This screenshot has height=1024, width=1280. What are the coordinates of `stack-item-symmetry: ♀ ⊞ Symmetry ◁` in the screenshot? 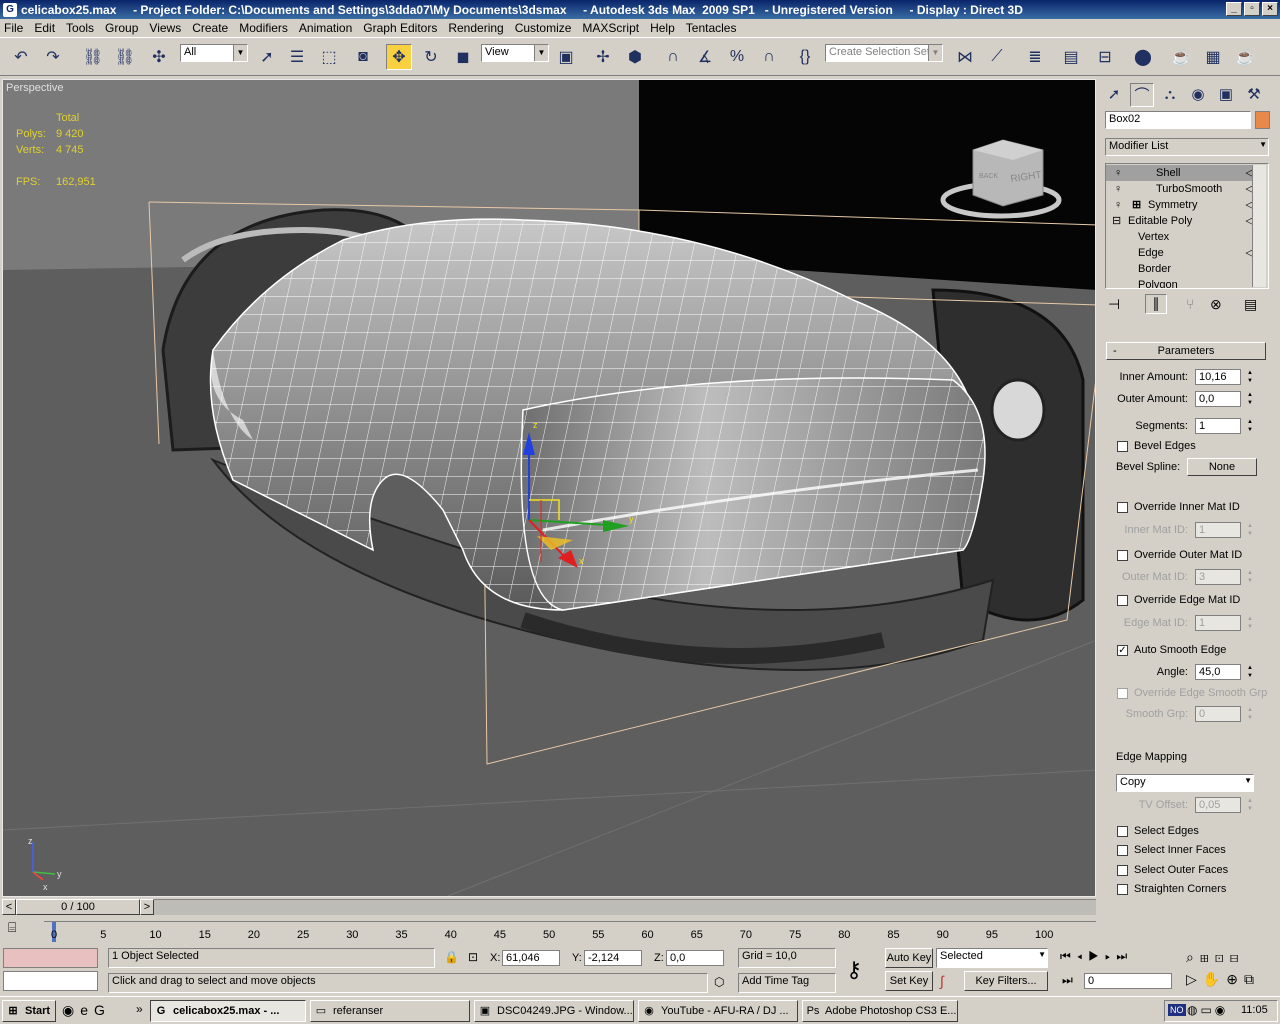 It's located at (1186, 205).